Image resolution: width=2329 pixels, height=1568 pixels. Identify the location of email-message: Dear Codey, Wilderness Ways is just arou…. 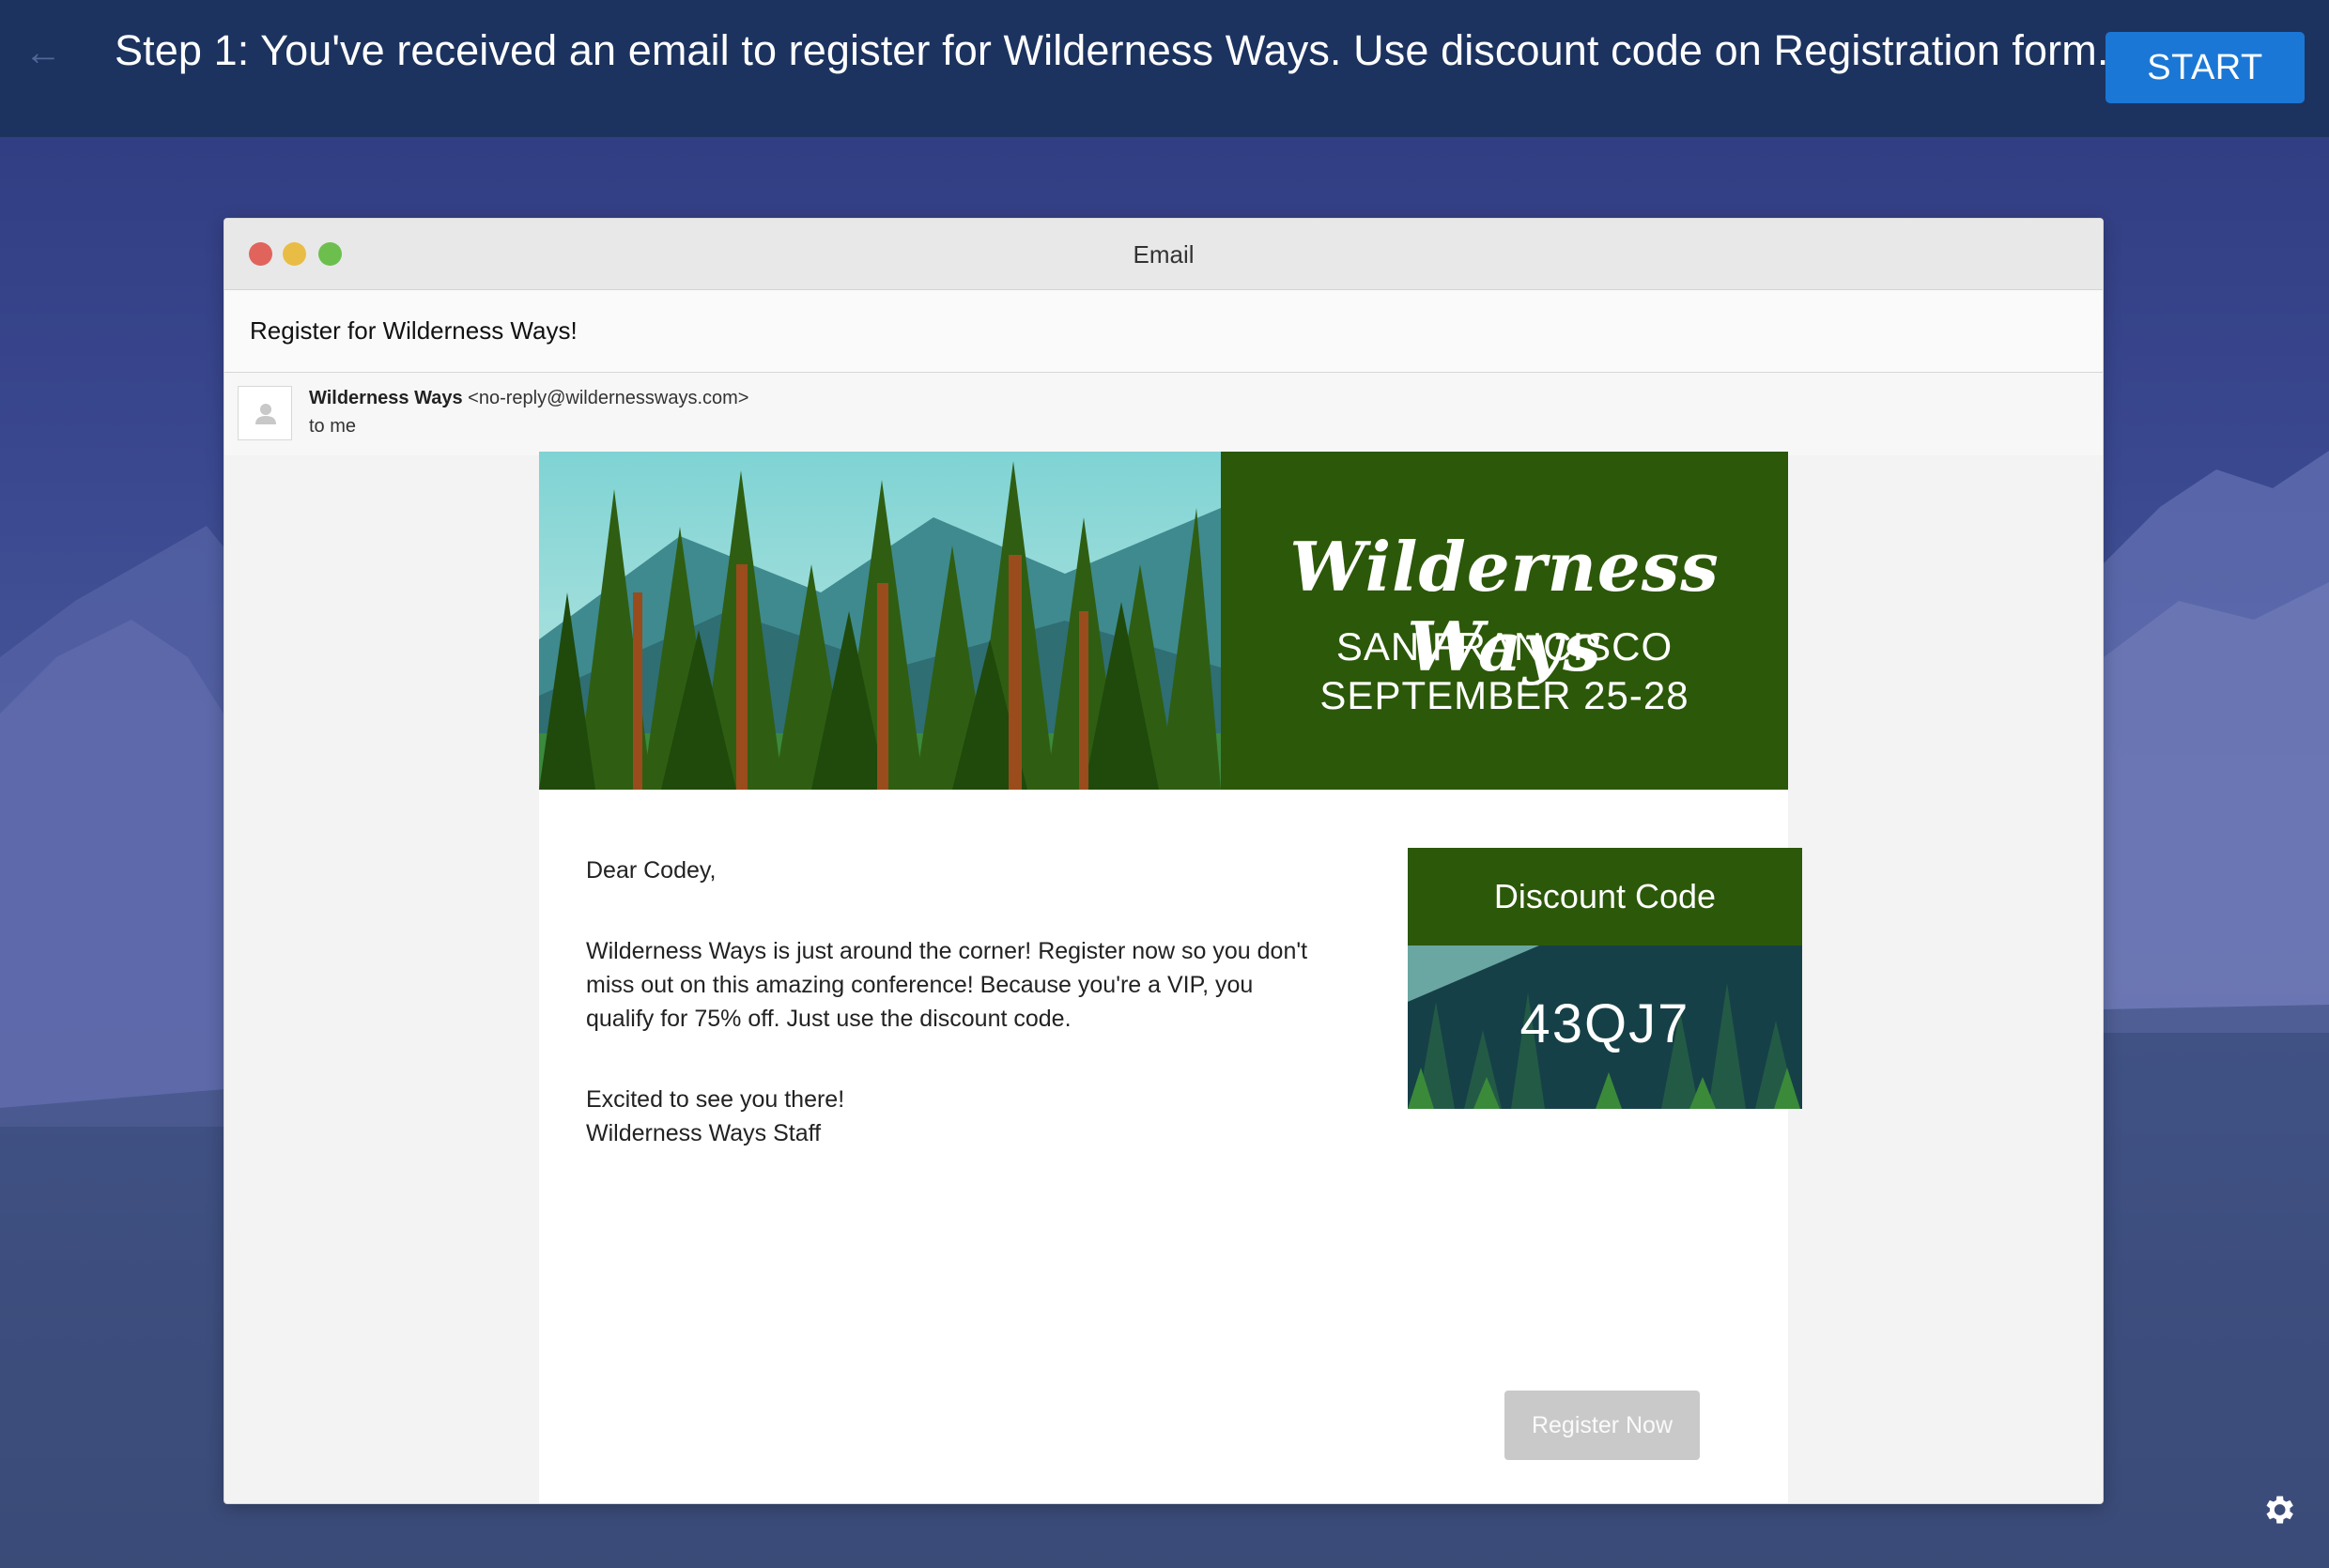
(953, 1002).